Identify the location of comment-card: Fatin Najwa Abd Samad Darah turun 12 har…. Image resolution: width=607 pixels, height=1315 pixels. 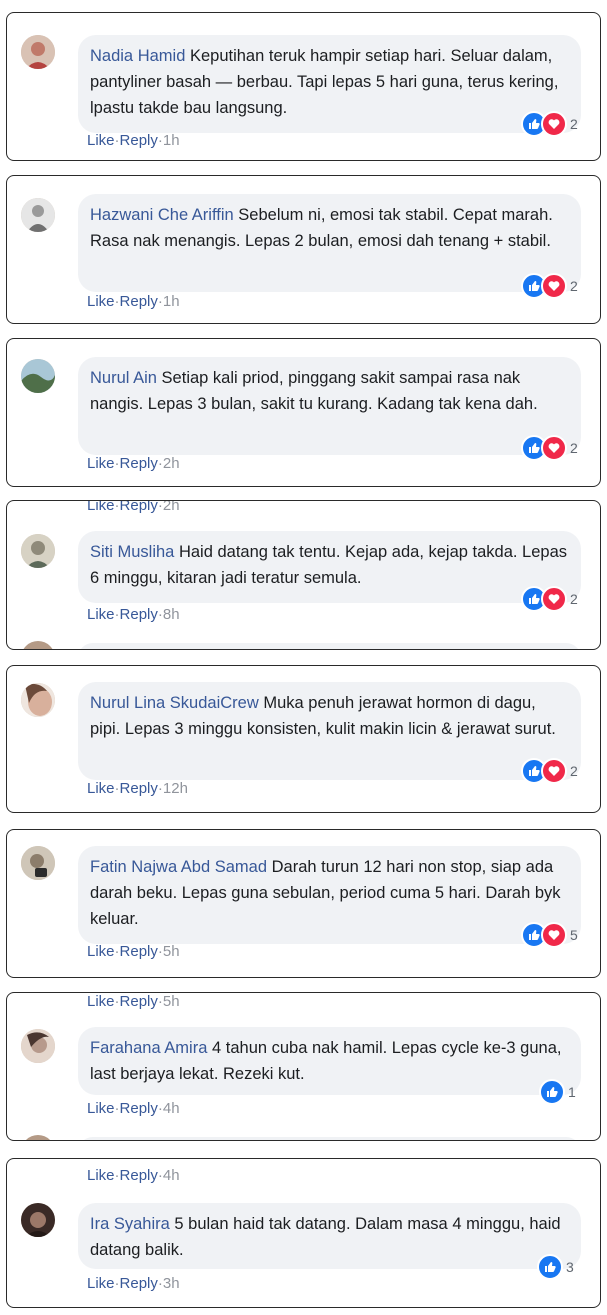
(303, 903).